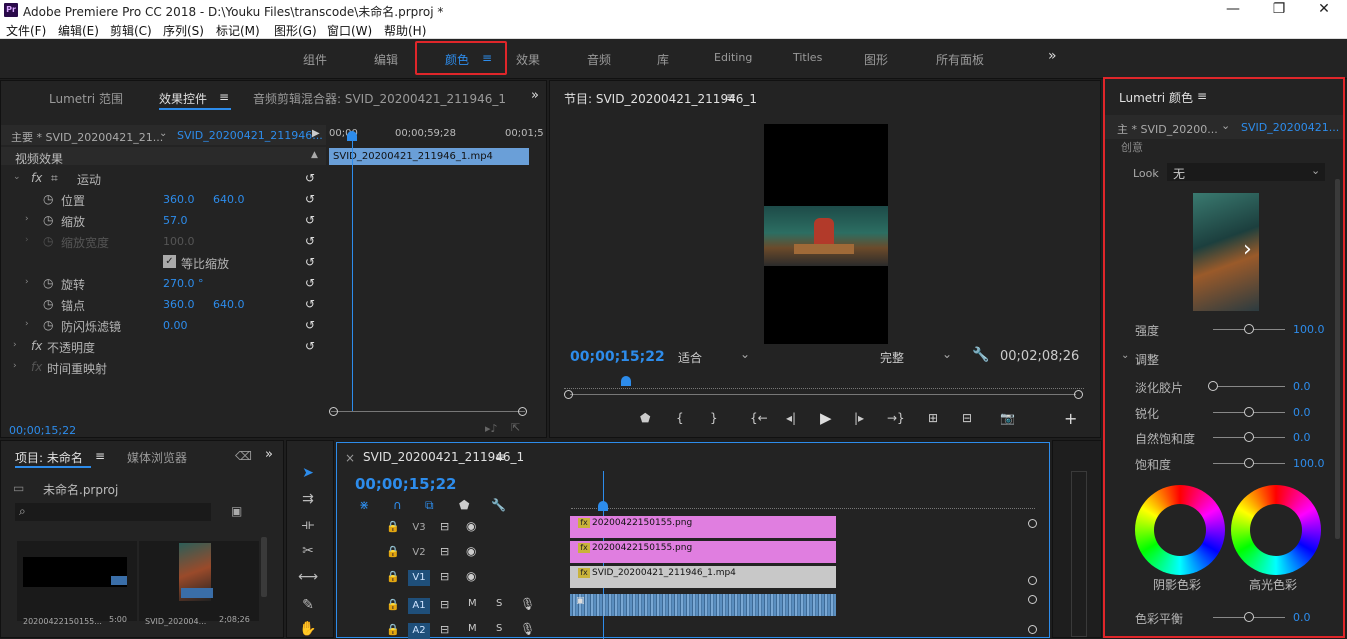  I want to click on program-menu-icon: ≡, so click(731, 97).